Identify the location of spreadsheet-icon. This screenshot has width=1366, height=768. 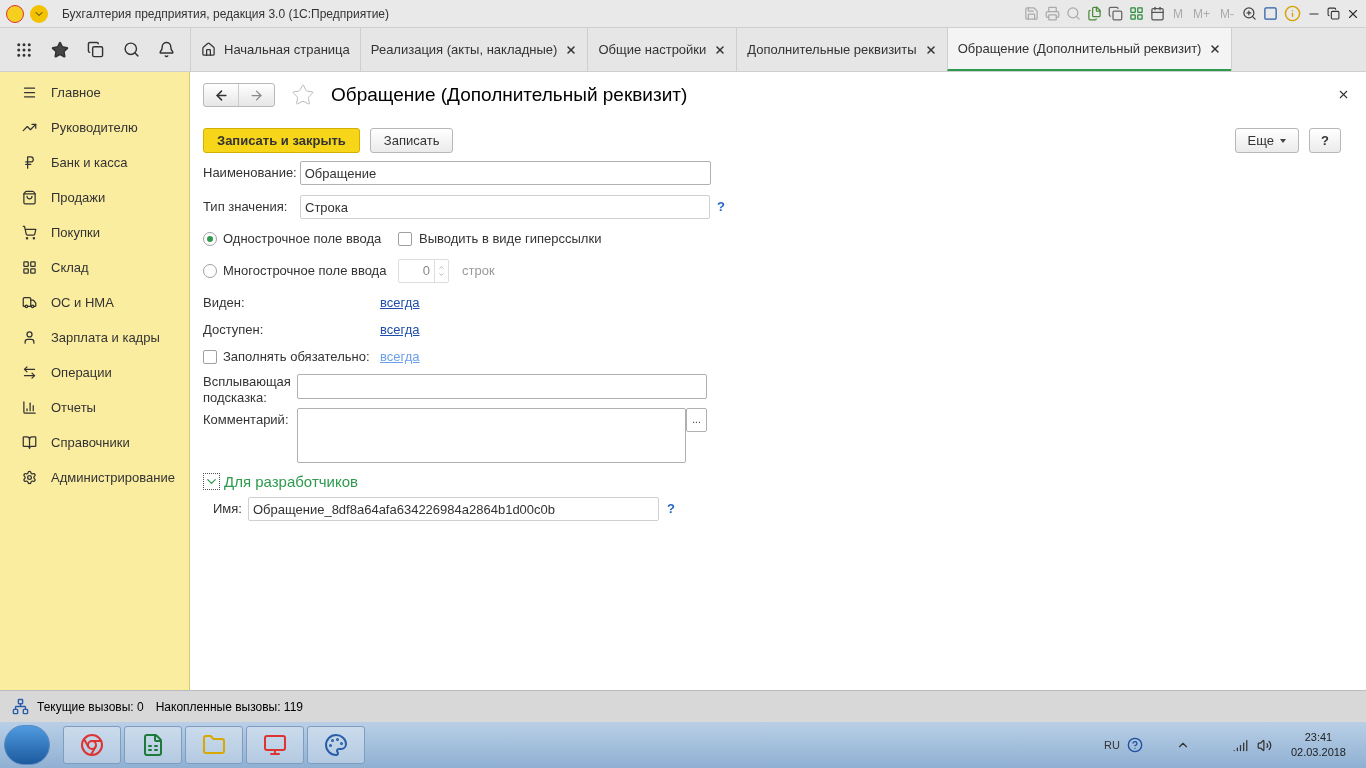
(153, 745).